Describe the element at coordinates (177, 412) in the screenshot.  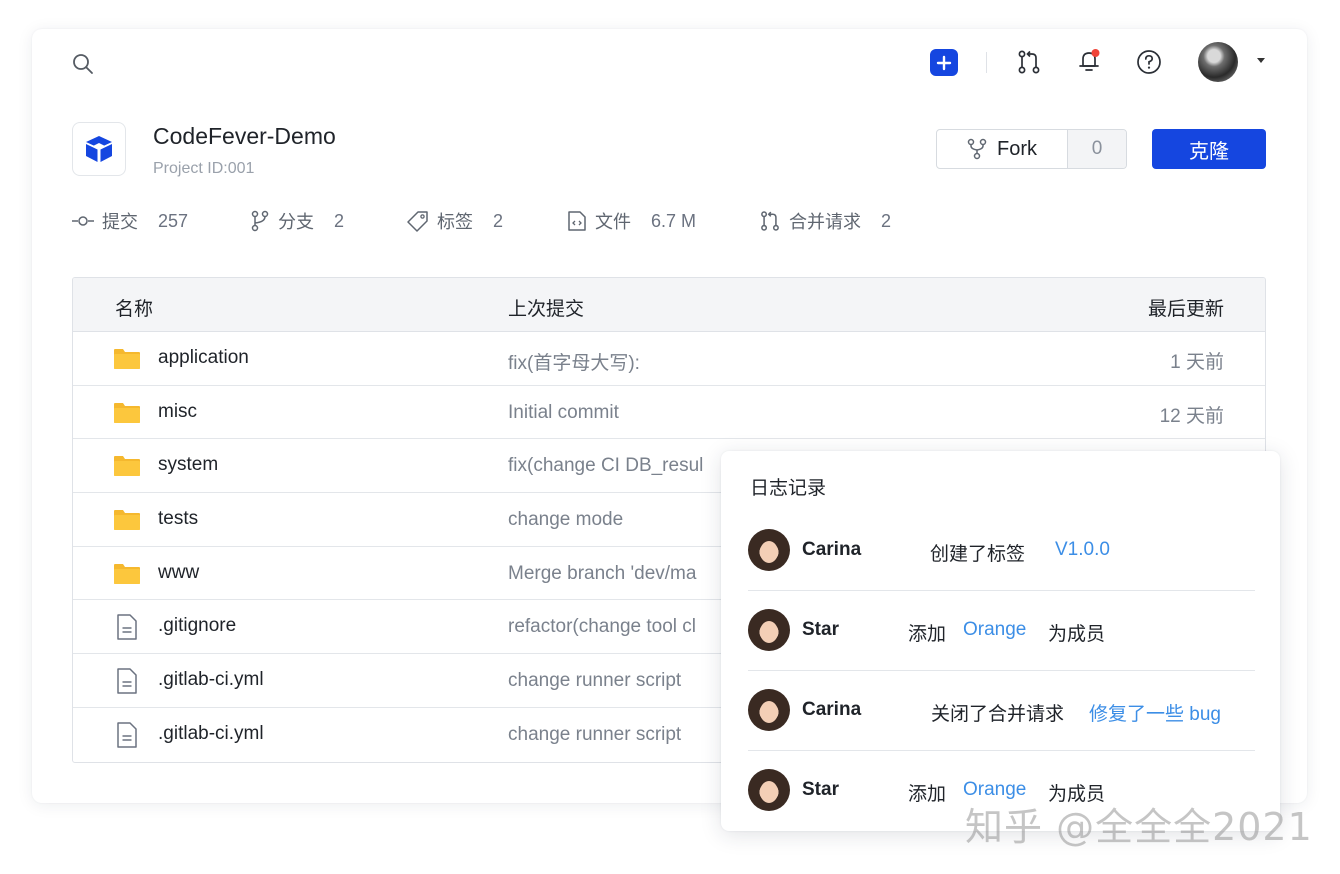
I see `file-name: misc` at that location.